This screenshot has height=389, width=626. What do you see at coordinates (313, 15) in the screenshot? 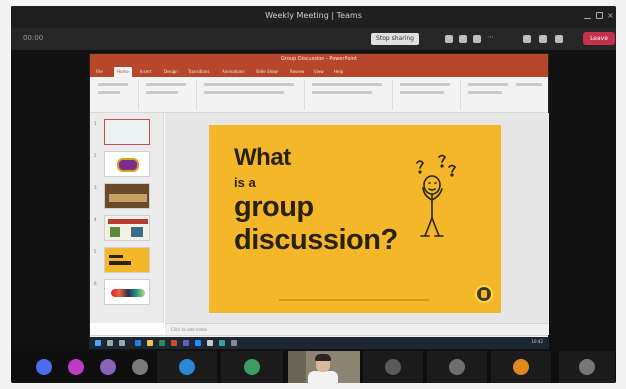
I see `window-title: Weekly Meeting | Teams` at bounding box center [313, 15].